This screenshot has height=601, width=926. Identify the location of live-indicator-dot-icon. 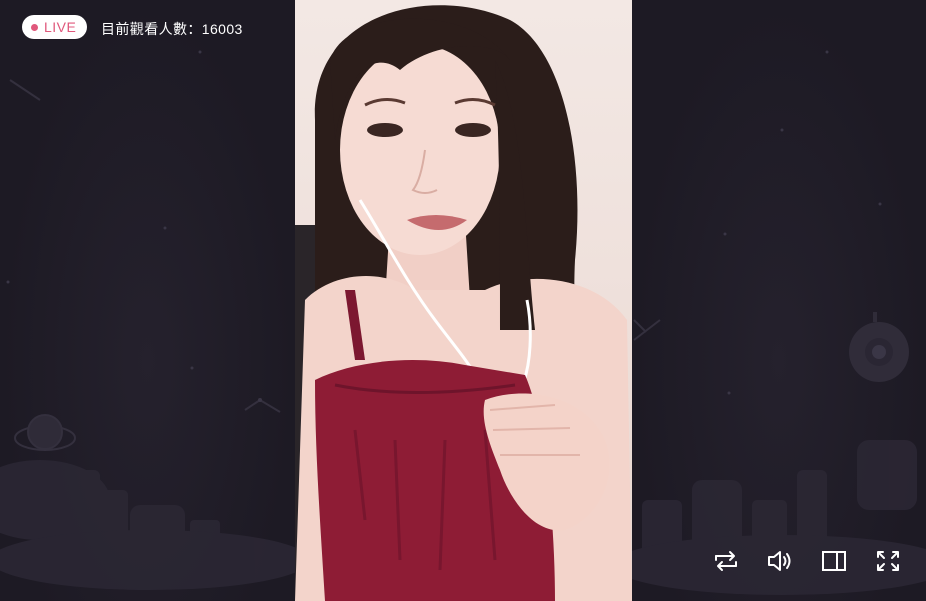
(34, 27).